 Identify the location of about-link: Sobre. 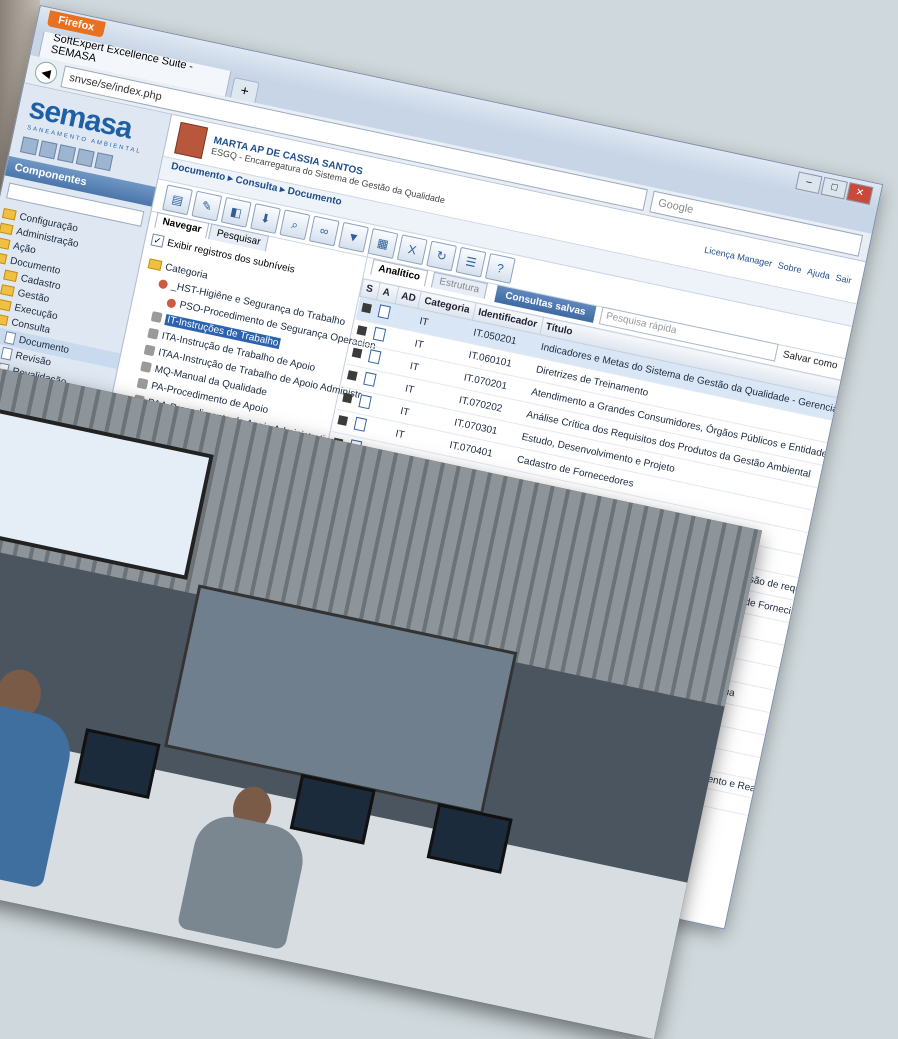
(790, 267).